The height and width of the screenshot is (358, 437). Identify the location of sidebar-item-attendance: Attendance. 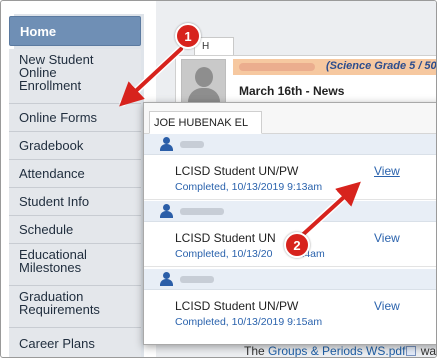
(75, 174).